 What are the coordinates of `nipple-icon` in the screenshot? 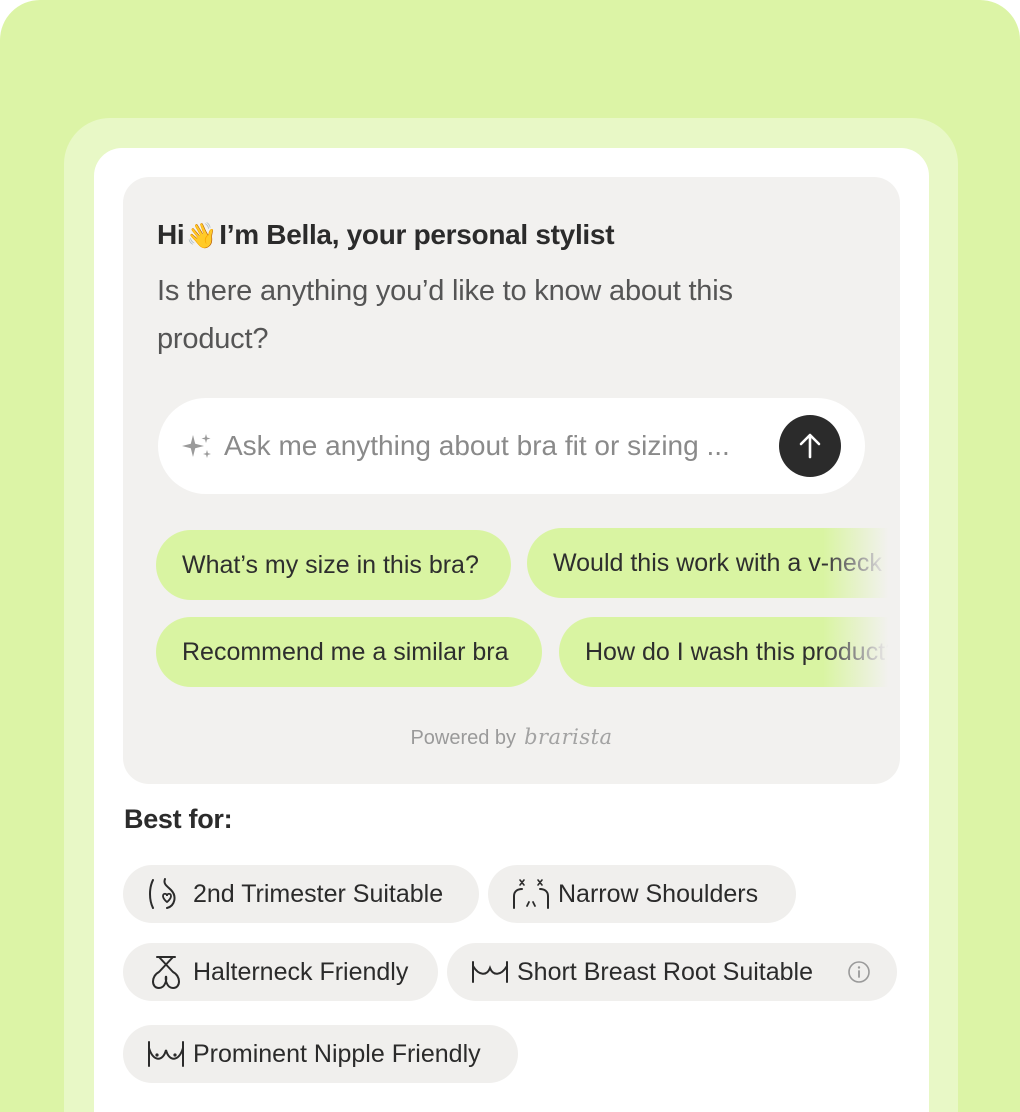 It's located at (166, 1054).